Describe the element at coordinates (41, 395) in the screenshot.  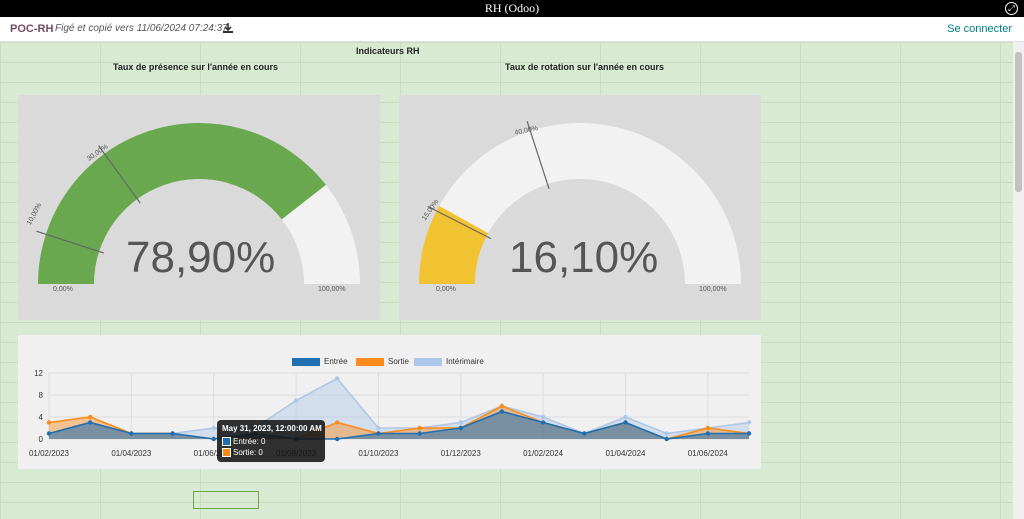
I see `y-tick-label: 8` at that location.